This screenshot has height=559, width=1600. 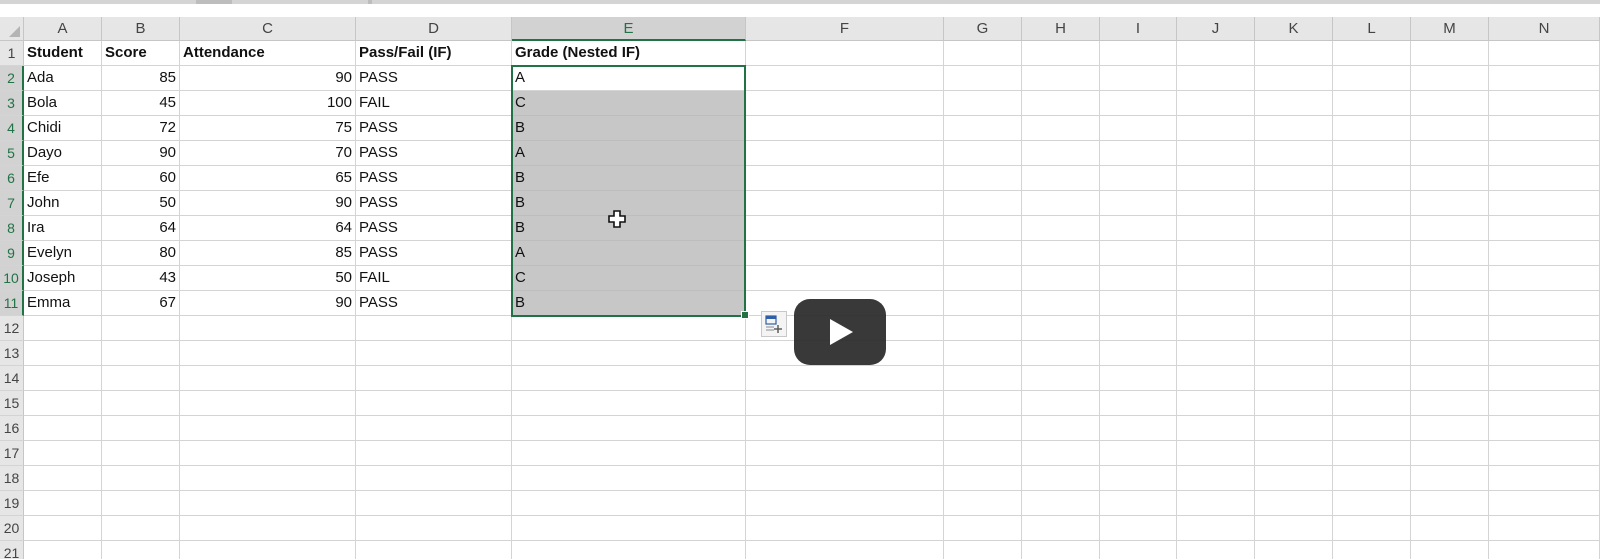 I want to click on cell-c5: 70, so click(x=268, y=153).